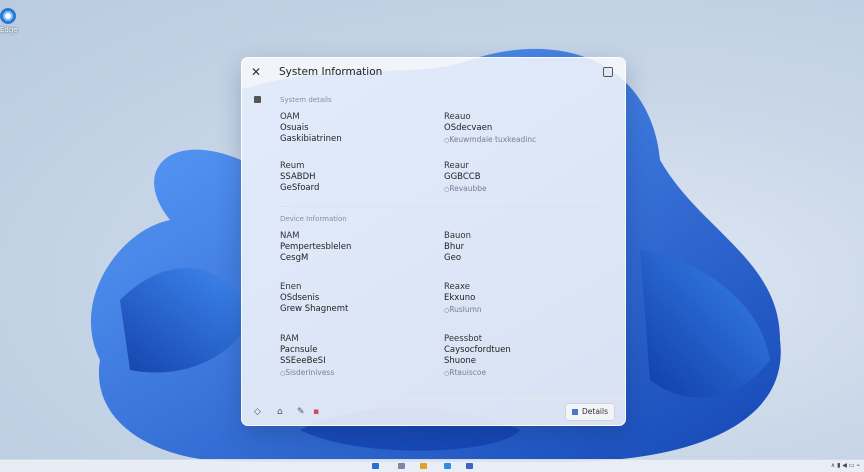 The width and height of the screenshot is (864, 472). I want to click on document-icon, so click(257, 99).